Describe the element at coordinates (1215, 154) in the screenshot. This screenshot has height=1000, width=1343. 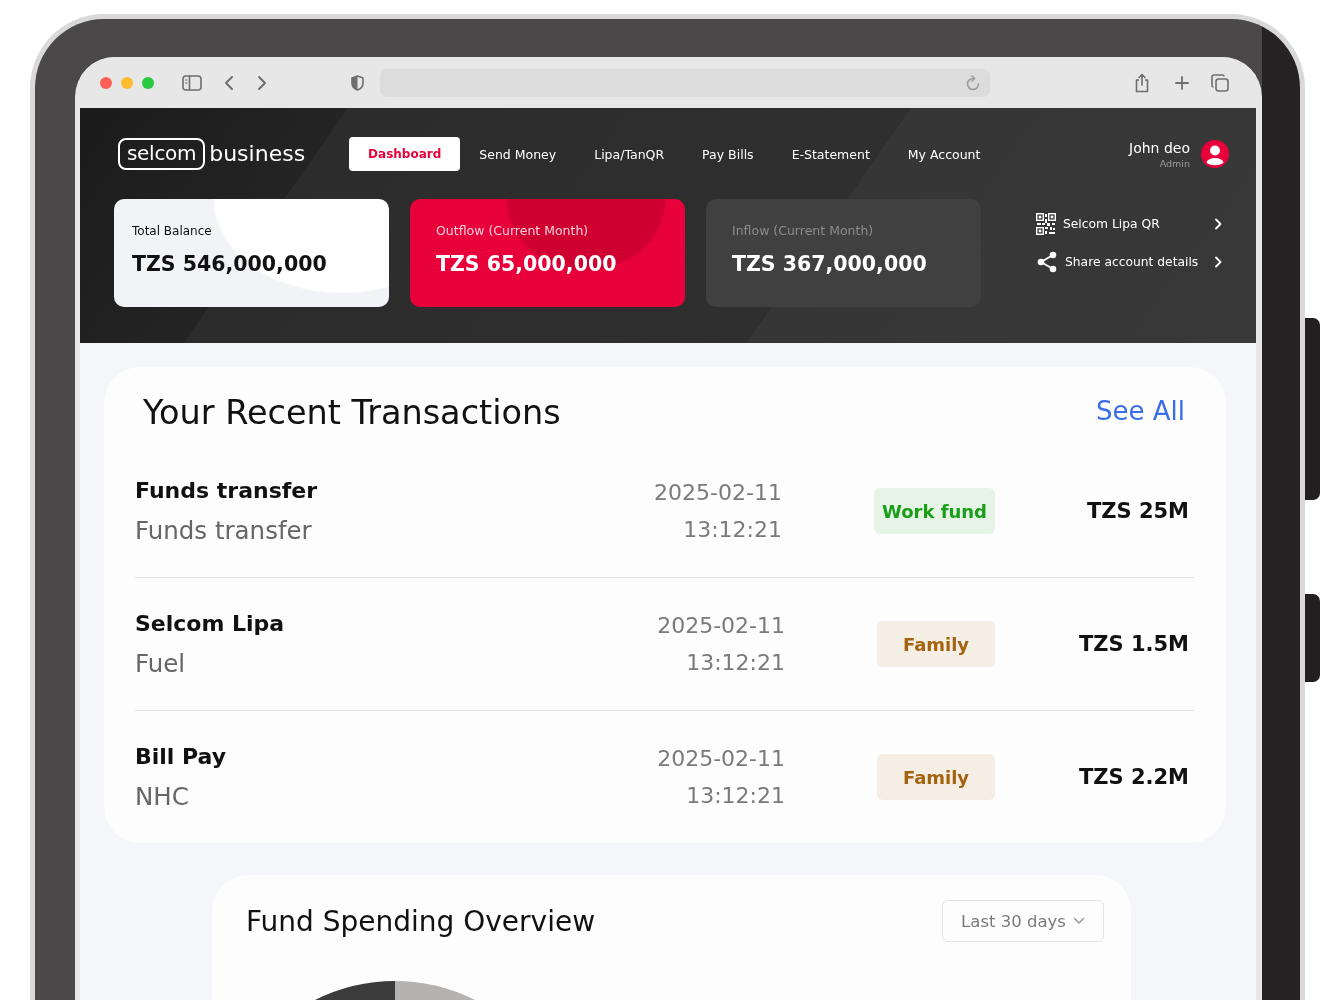
I see `avatar-icon` at that location.